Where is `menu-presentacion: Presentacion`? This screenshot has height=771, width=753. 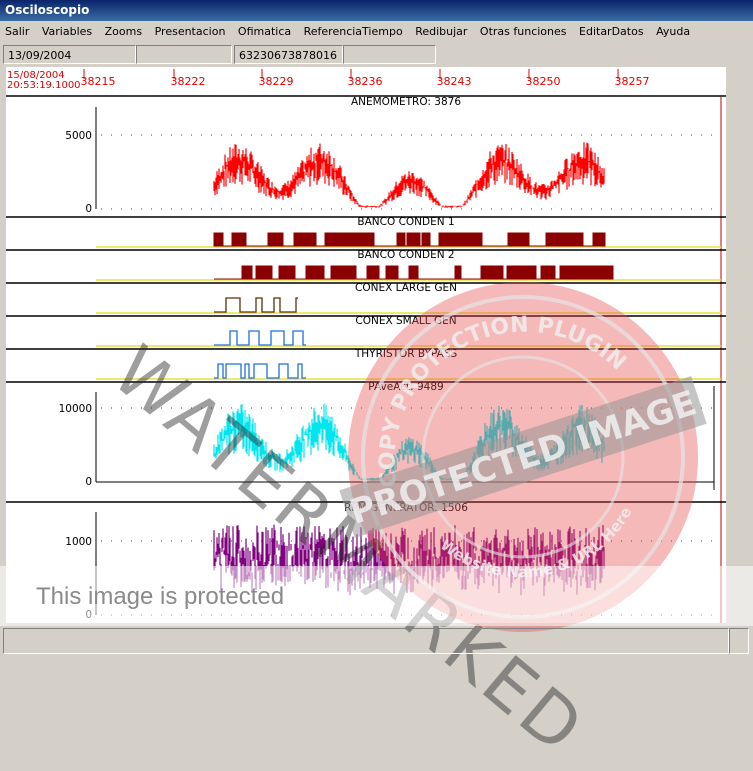
menu-presentacion: Presentacion is located at coordinates (190, 31).